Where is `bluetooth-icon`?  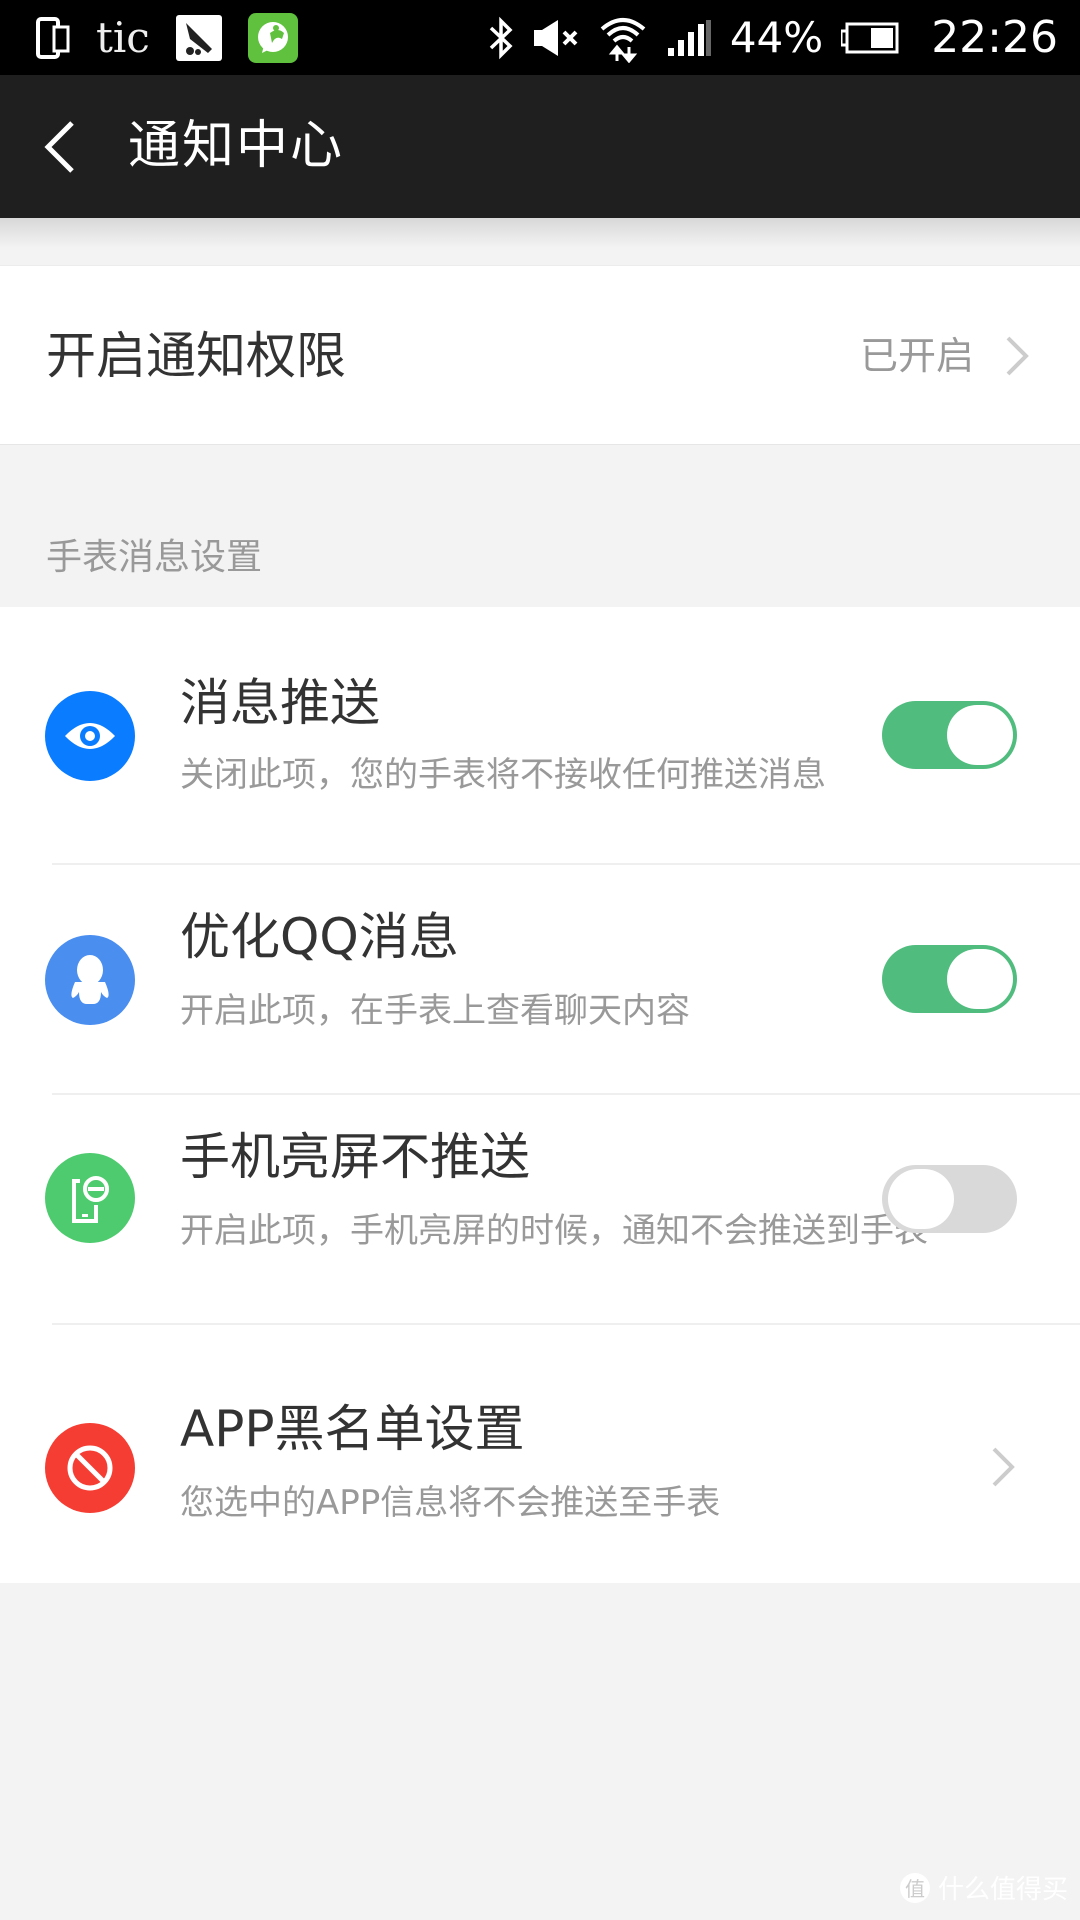
bluetooth-icon is located at coordinates (501, 37).